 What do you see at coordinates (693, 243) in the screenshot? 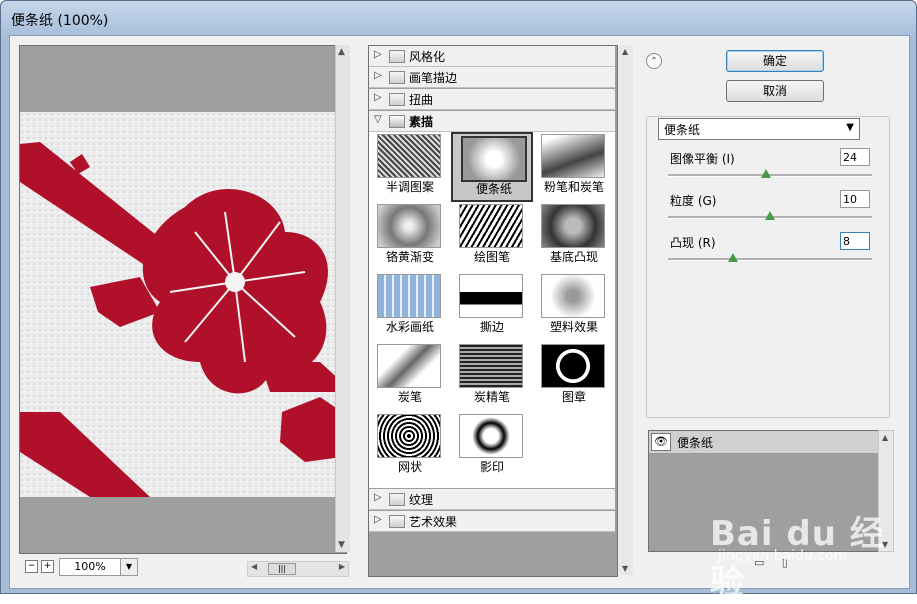
I see `param-label-relief: 凸现 (R)` at bounding box center [693, 243].